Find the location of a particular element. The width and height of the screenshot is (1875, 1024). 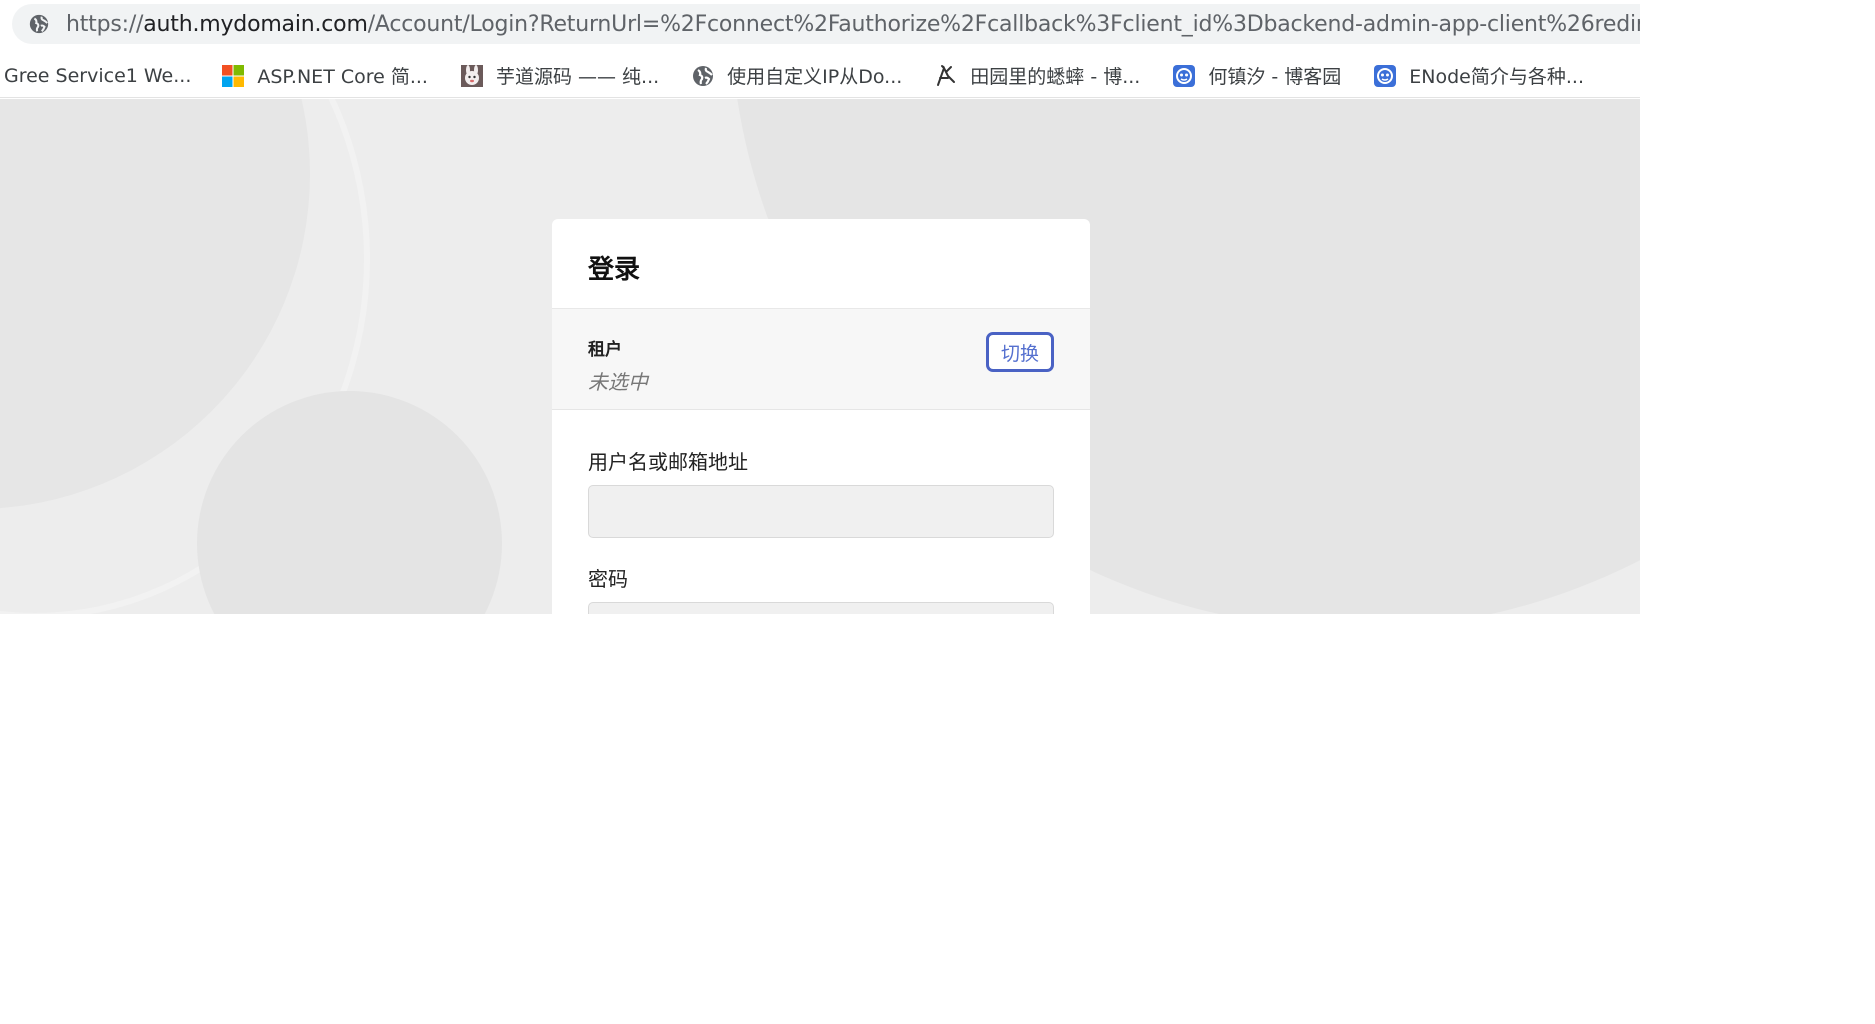

bookmark-label: 何镇汐 - 博客园 is located at coordinates (1275, 77).